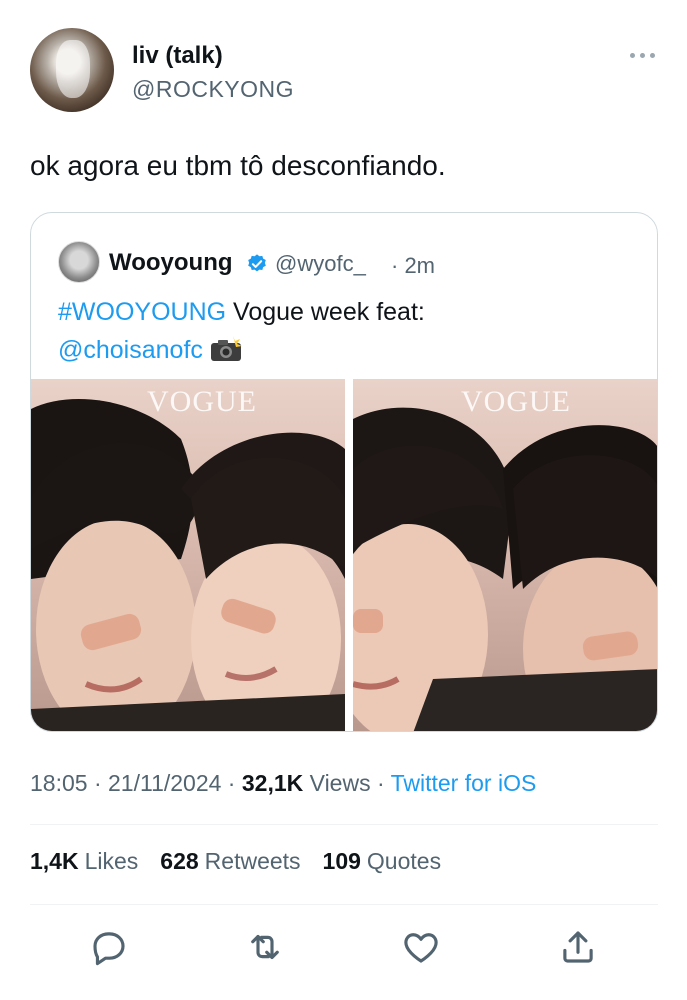  I want to click on quoted-tweet-time: · 2m, so click(413, 266).